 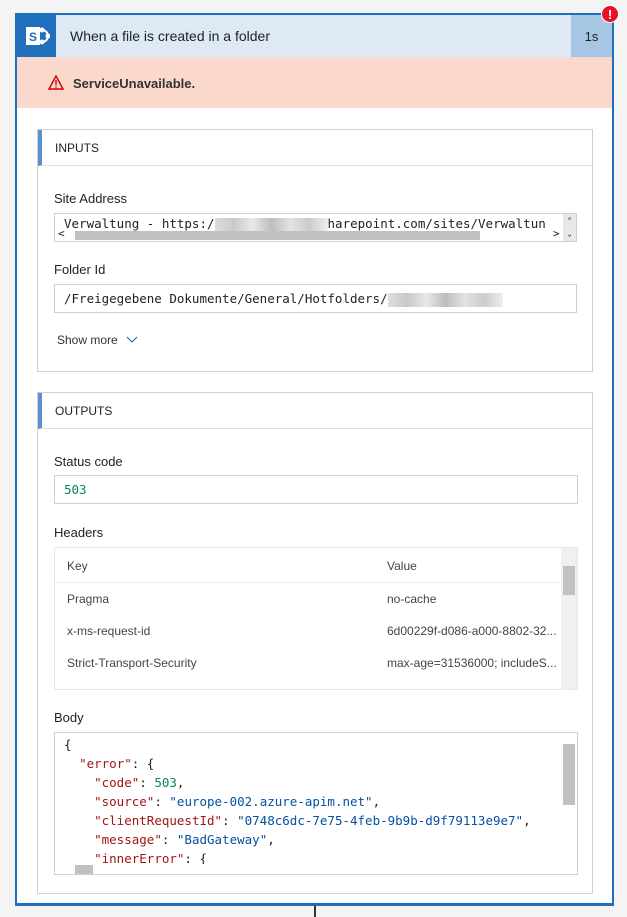 I want to click on column-value: Value, so click(x=402, y=566).